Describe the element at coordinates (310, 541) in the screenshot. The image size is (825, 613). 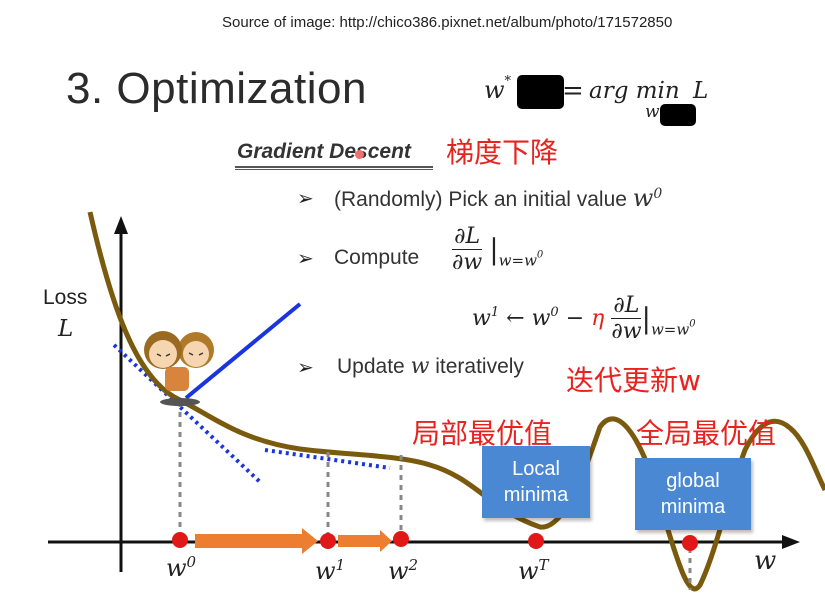
I see `step-arrow-1-head` at that location.